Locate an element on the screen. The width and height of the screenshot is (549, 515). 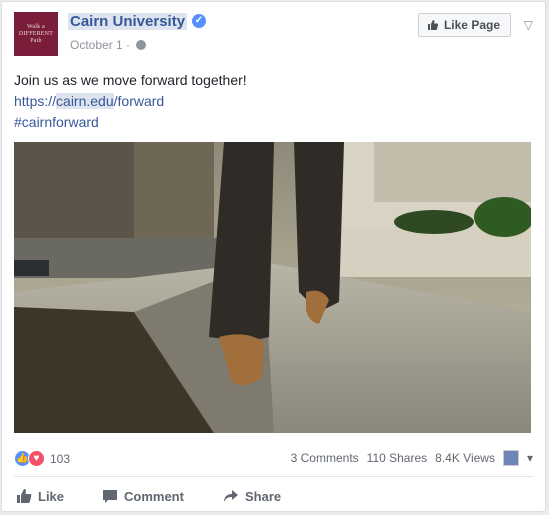
divider is located at coordinates (273, 476).